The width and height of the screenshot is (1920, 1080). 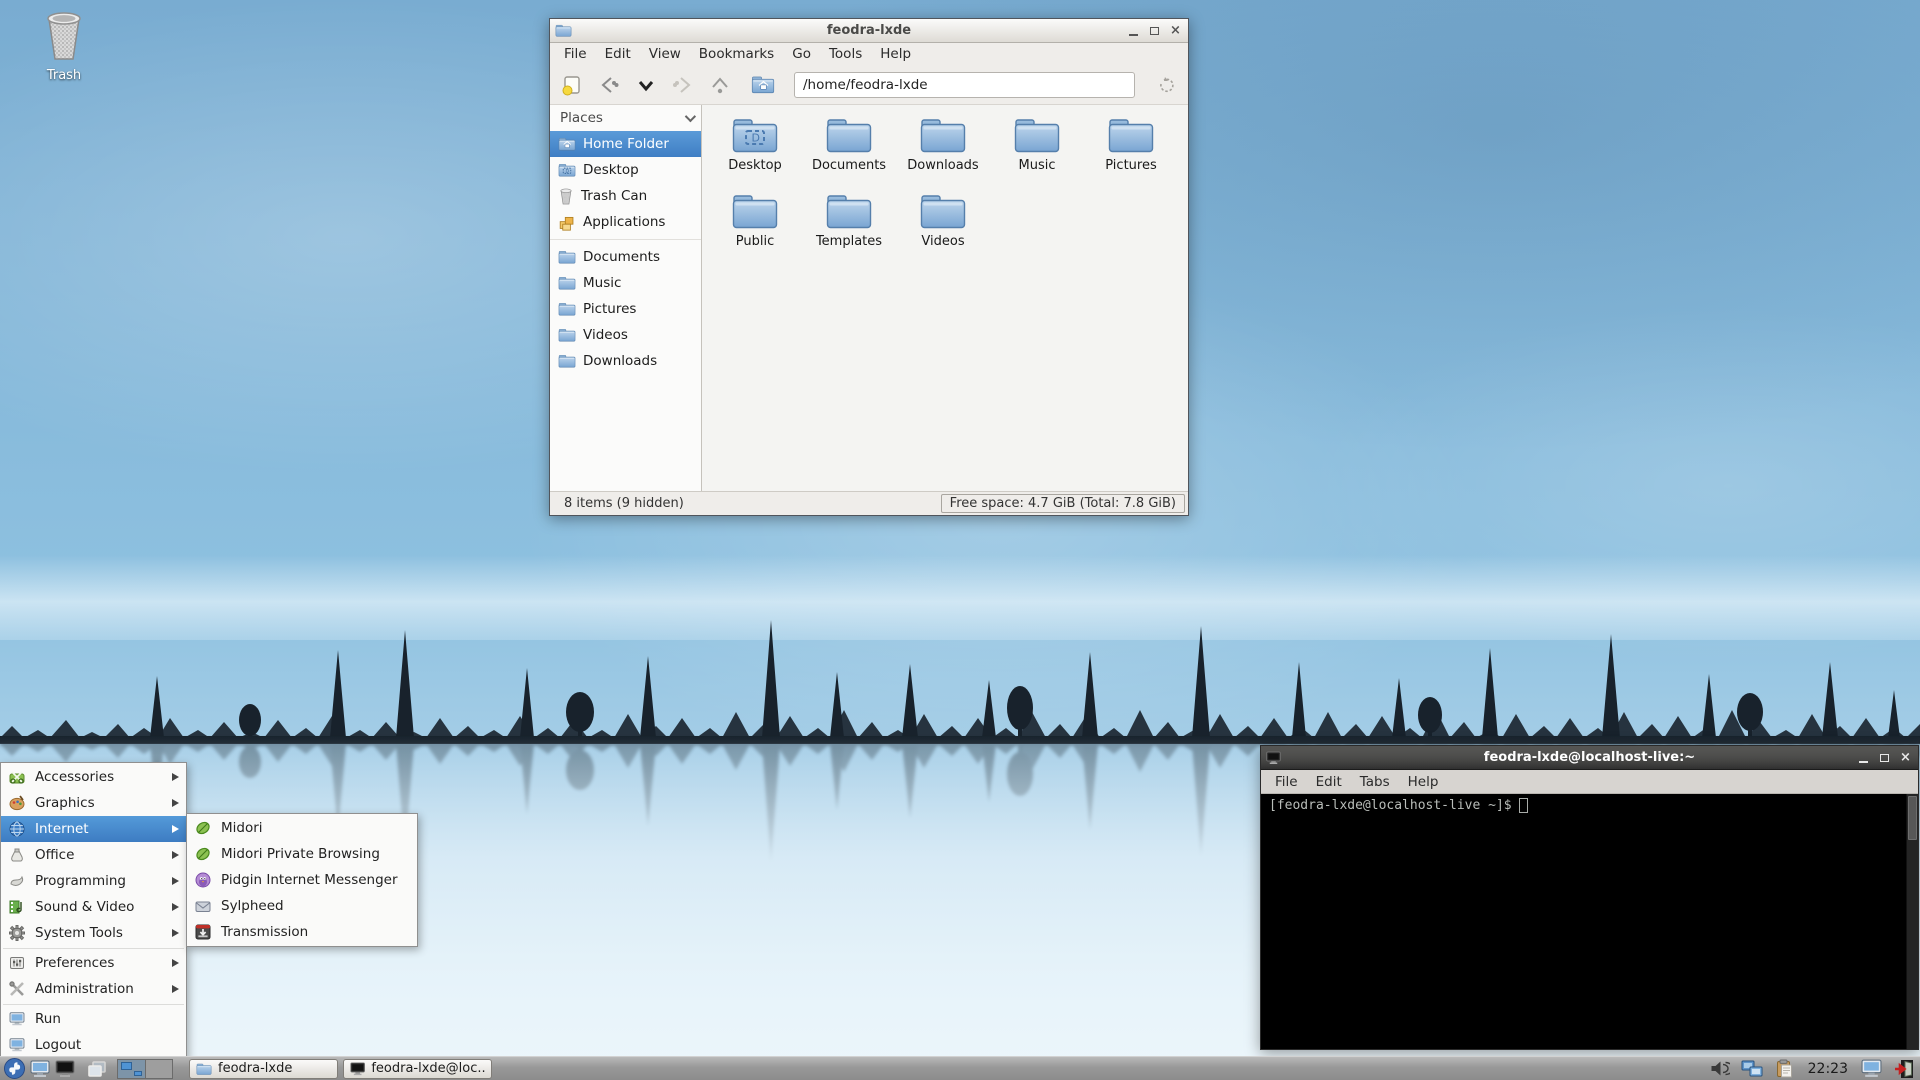 What do you see at coordinates (96, 1069) in the screenshot?
I see `minimize-all-windows-icon` at bounding box center [96, 1069].